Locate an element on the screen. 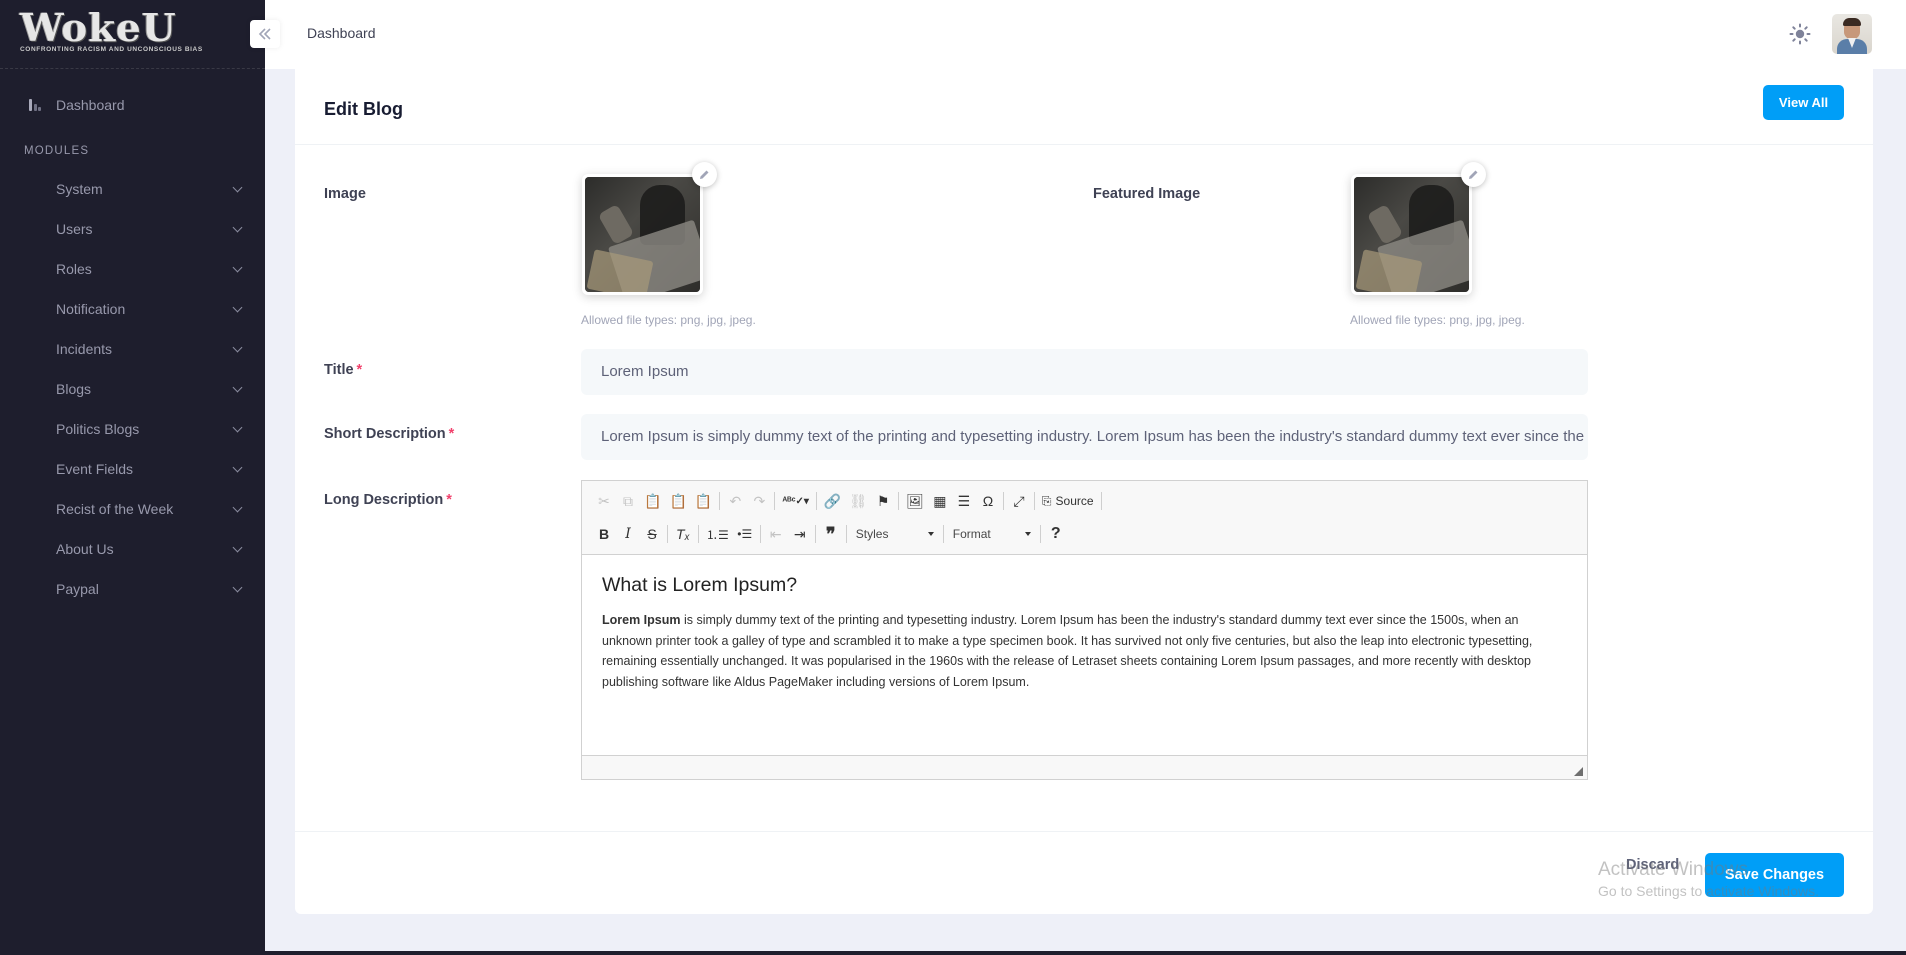  page-title: Edit Blog is located at coordinates (363, 109).